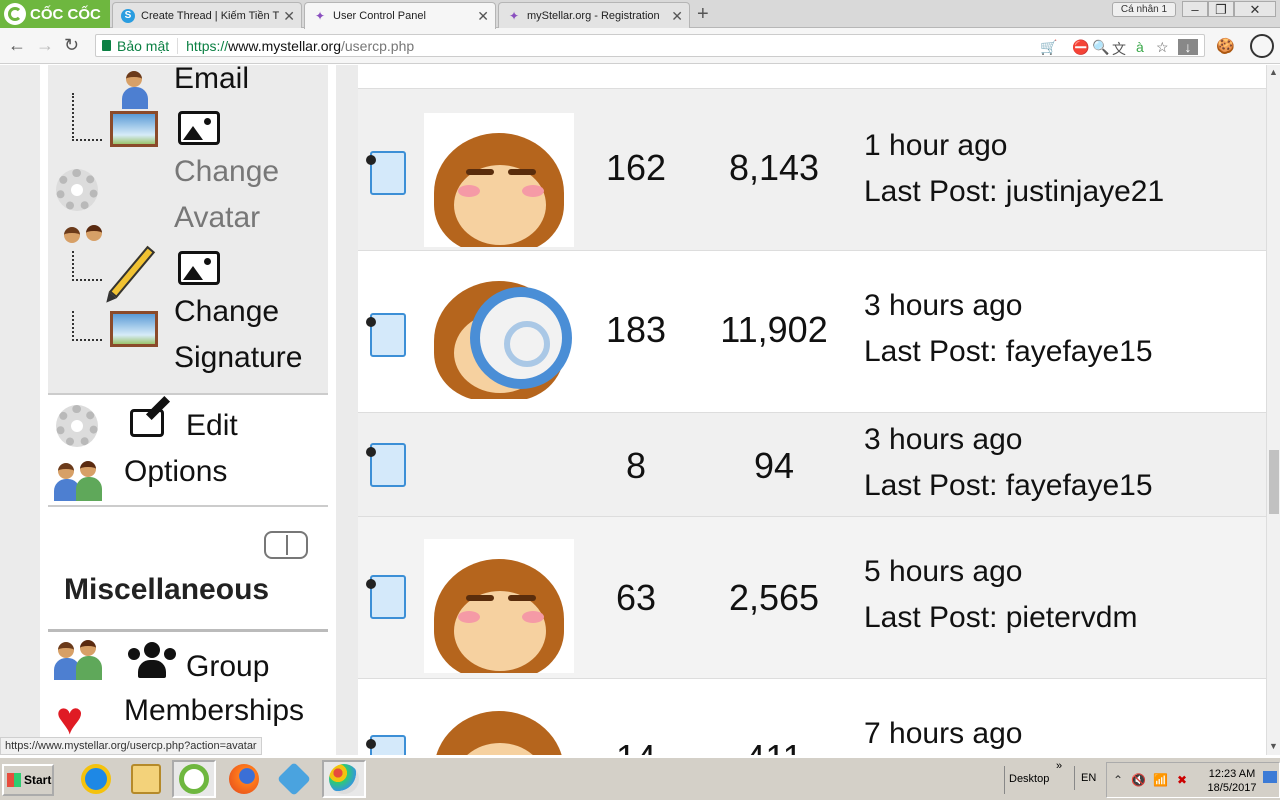 The image size is (1280, 800). Describe the element at coordinates (636, 329) in the screenshot. I see `replies-count: 183` at that location.